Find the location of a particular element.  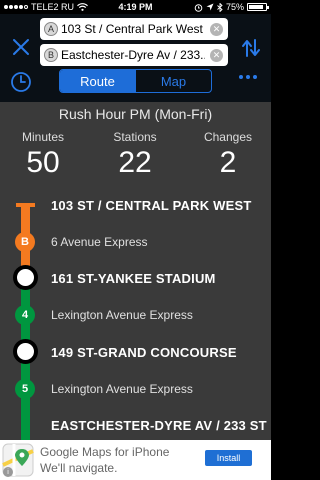

battery-icon is located at coordinates (258, 7).